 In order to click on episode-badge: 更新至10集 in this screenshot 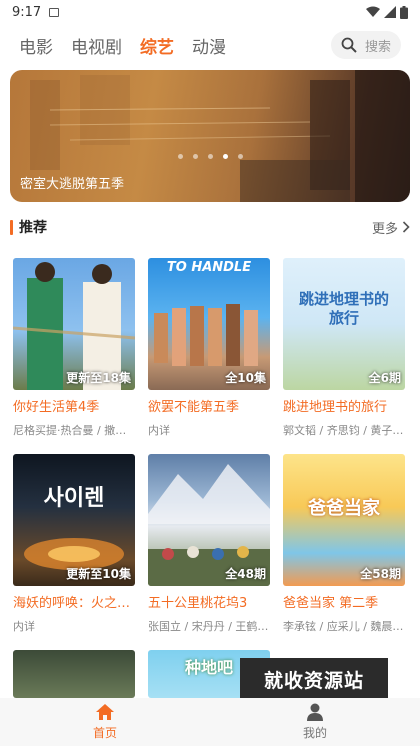, I will do `click(98, 574)`.